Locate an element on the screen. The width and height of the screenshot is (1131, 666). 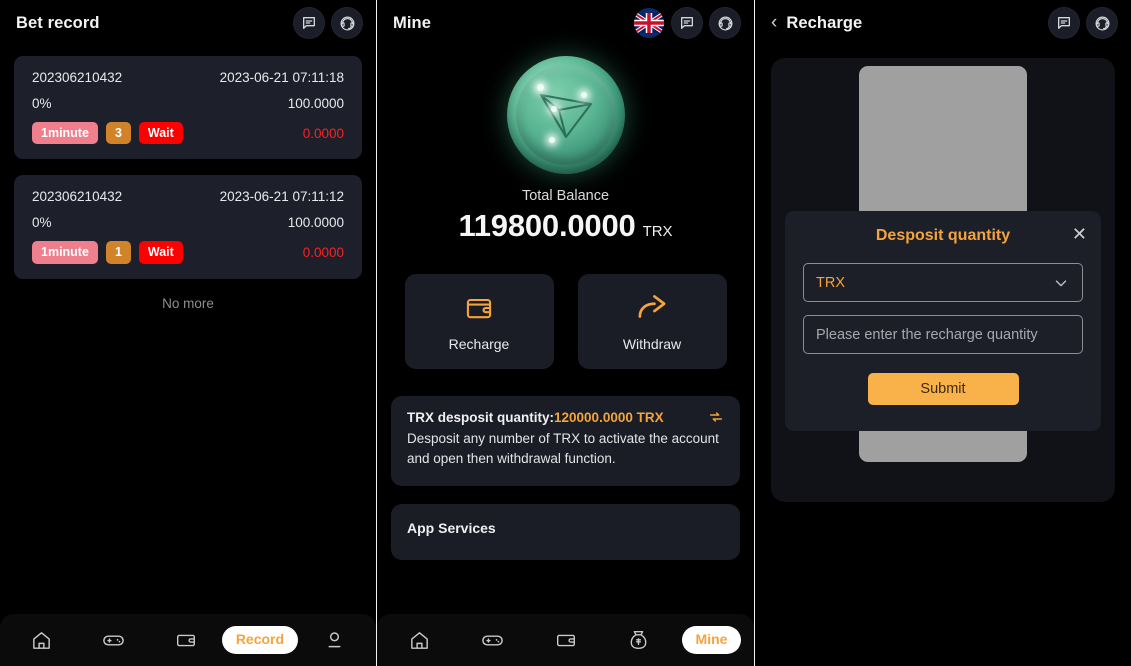
submit-button: Submit is located at coordinates (943, 389).